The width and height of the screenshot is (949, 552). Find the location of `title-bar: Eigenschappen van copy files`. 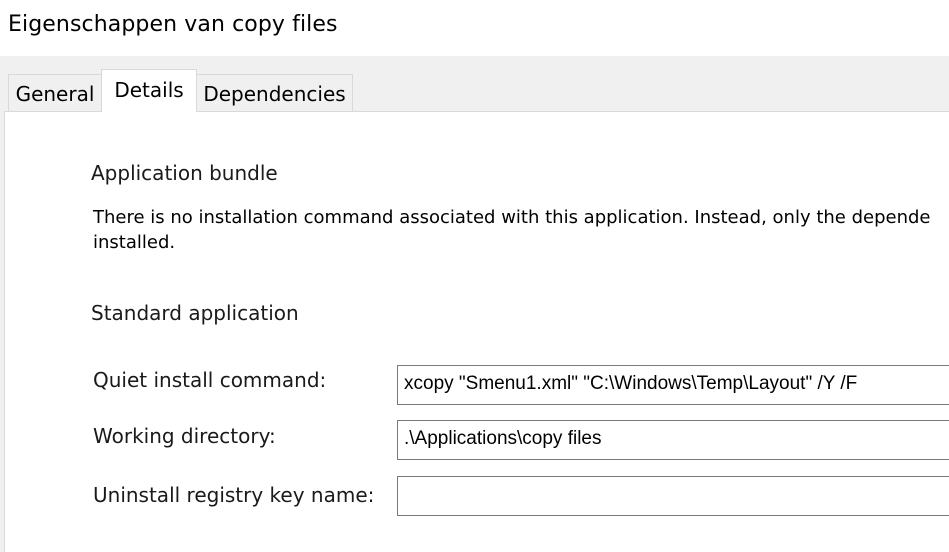

title-bar: Eigenschappen van copy files is located at coordinates (474, 28).